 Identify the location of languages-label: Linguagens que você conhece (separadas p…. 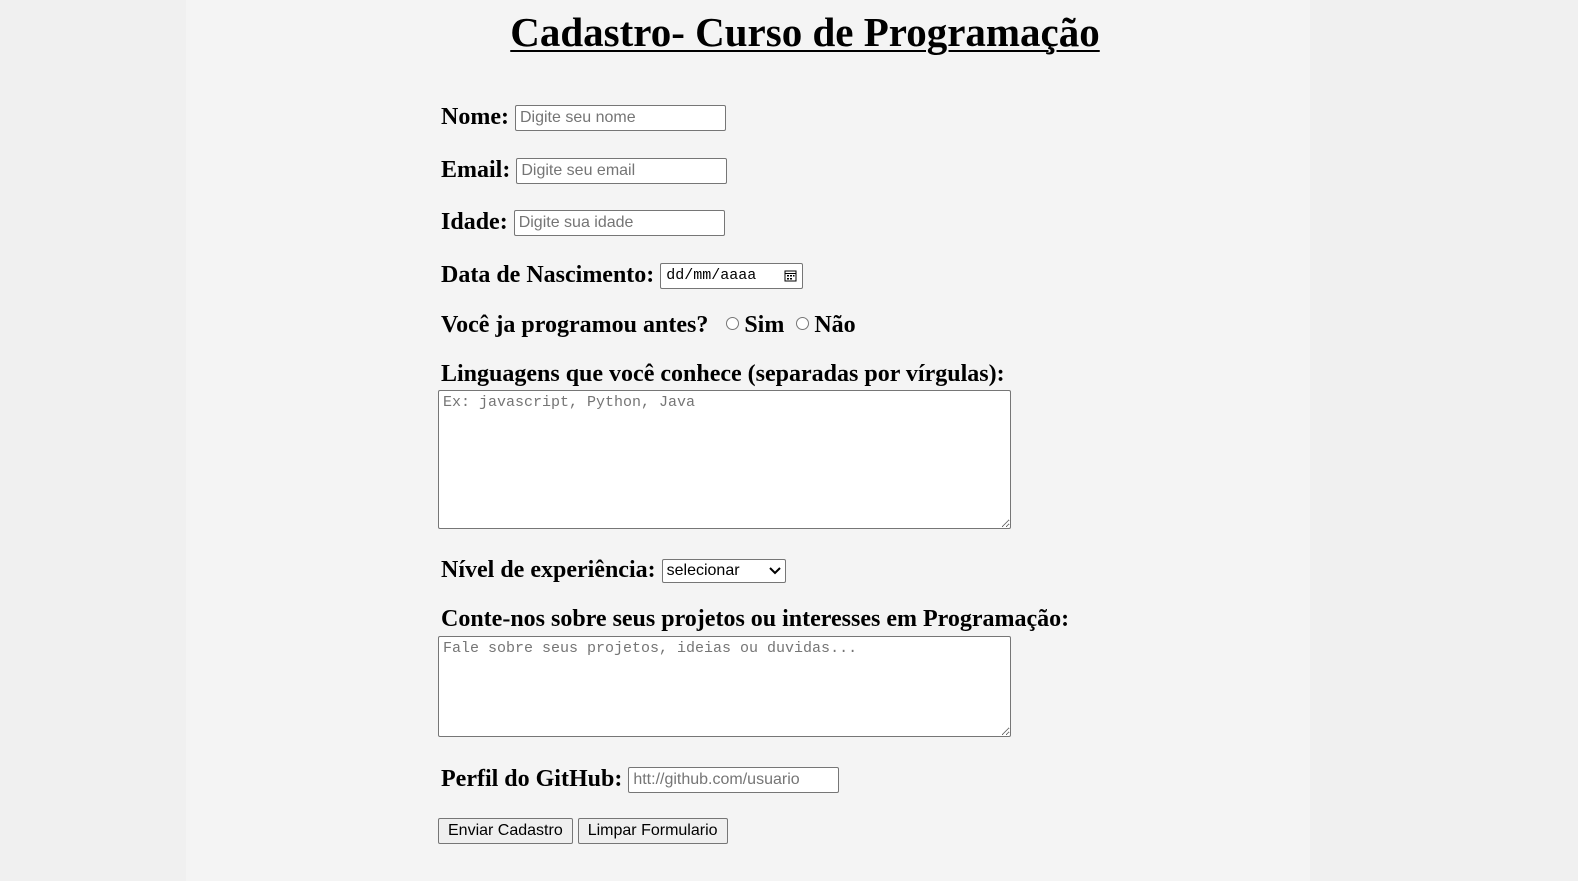
(723, 374).